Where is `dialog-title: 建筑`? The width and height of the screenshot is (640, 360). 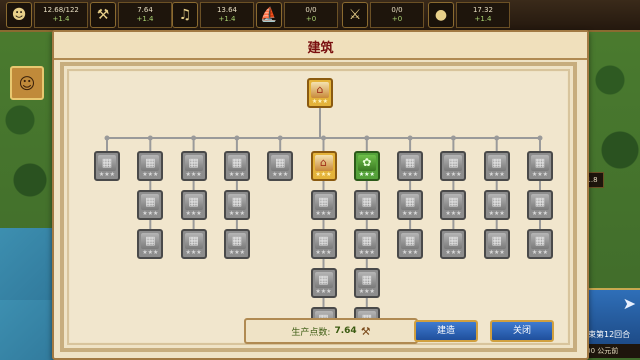 dialog-title: 建筑 is located at coordinates (320, 48).